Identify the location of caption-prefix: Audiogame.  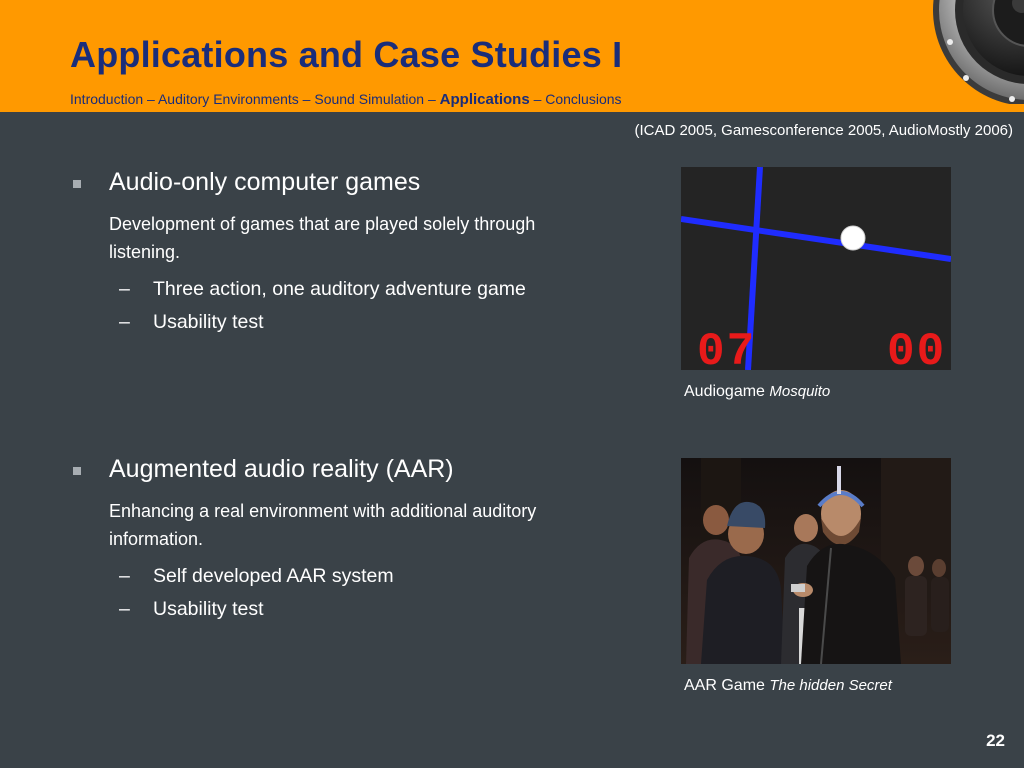
(727, 391).